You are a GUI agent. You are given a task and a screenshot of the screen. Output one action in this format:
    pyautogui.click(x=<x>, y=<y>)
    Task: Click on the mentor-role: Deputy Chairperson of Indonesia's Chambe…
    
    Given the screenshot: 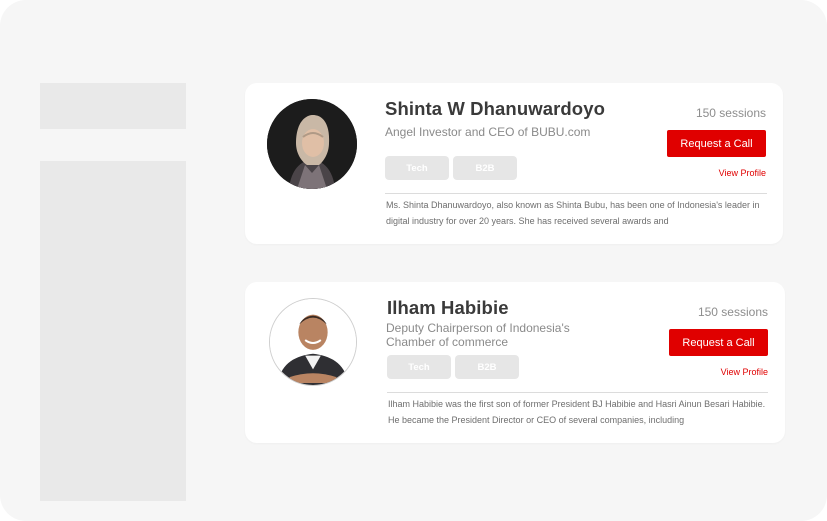 What is the action you would take?
    pyautogui.click(x=478, y=335)
    